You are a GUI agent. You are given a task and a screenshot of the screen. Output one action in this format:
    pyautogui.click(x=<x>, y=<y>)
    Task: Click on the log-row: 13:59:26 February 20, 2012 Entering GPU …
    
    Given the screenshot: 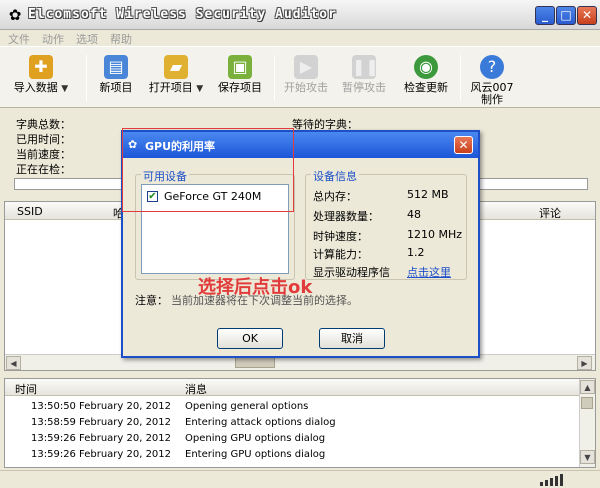 What is the action you would take?
    pyautogui.click(x=292, y=456)
    